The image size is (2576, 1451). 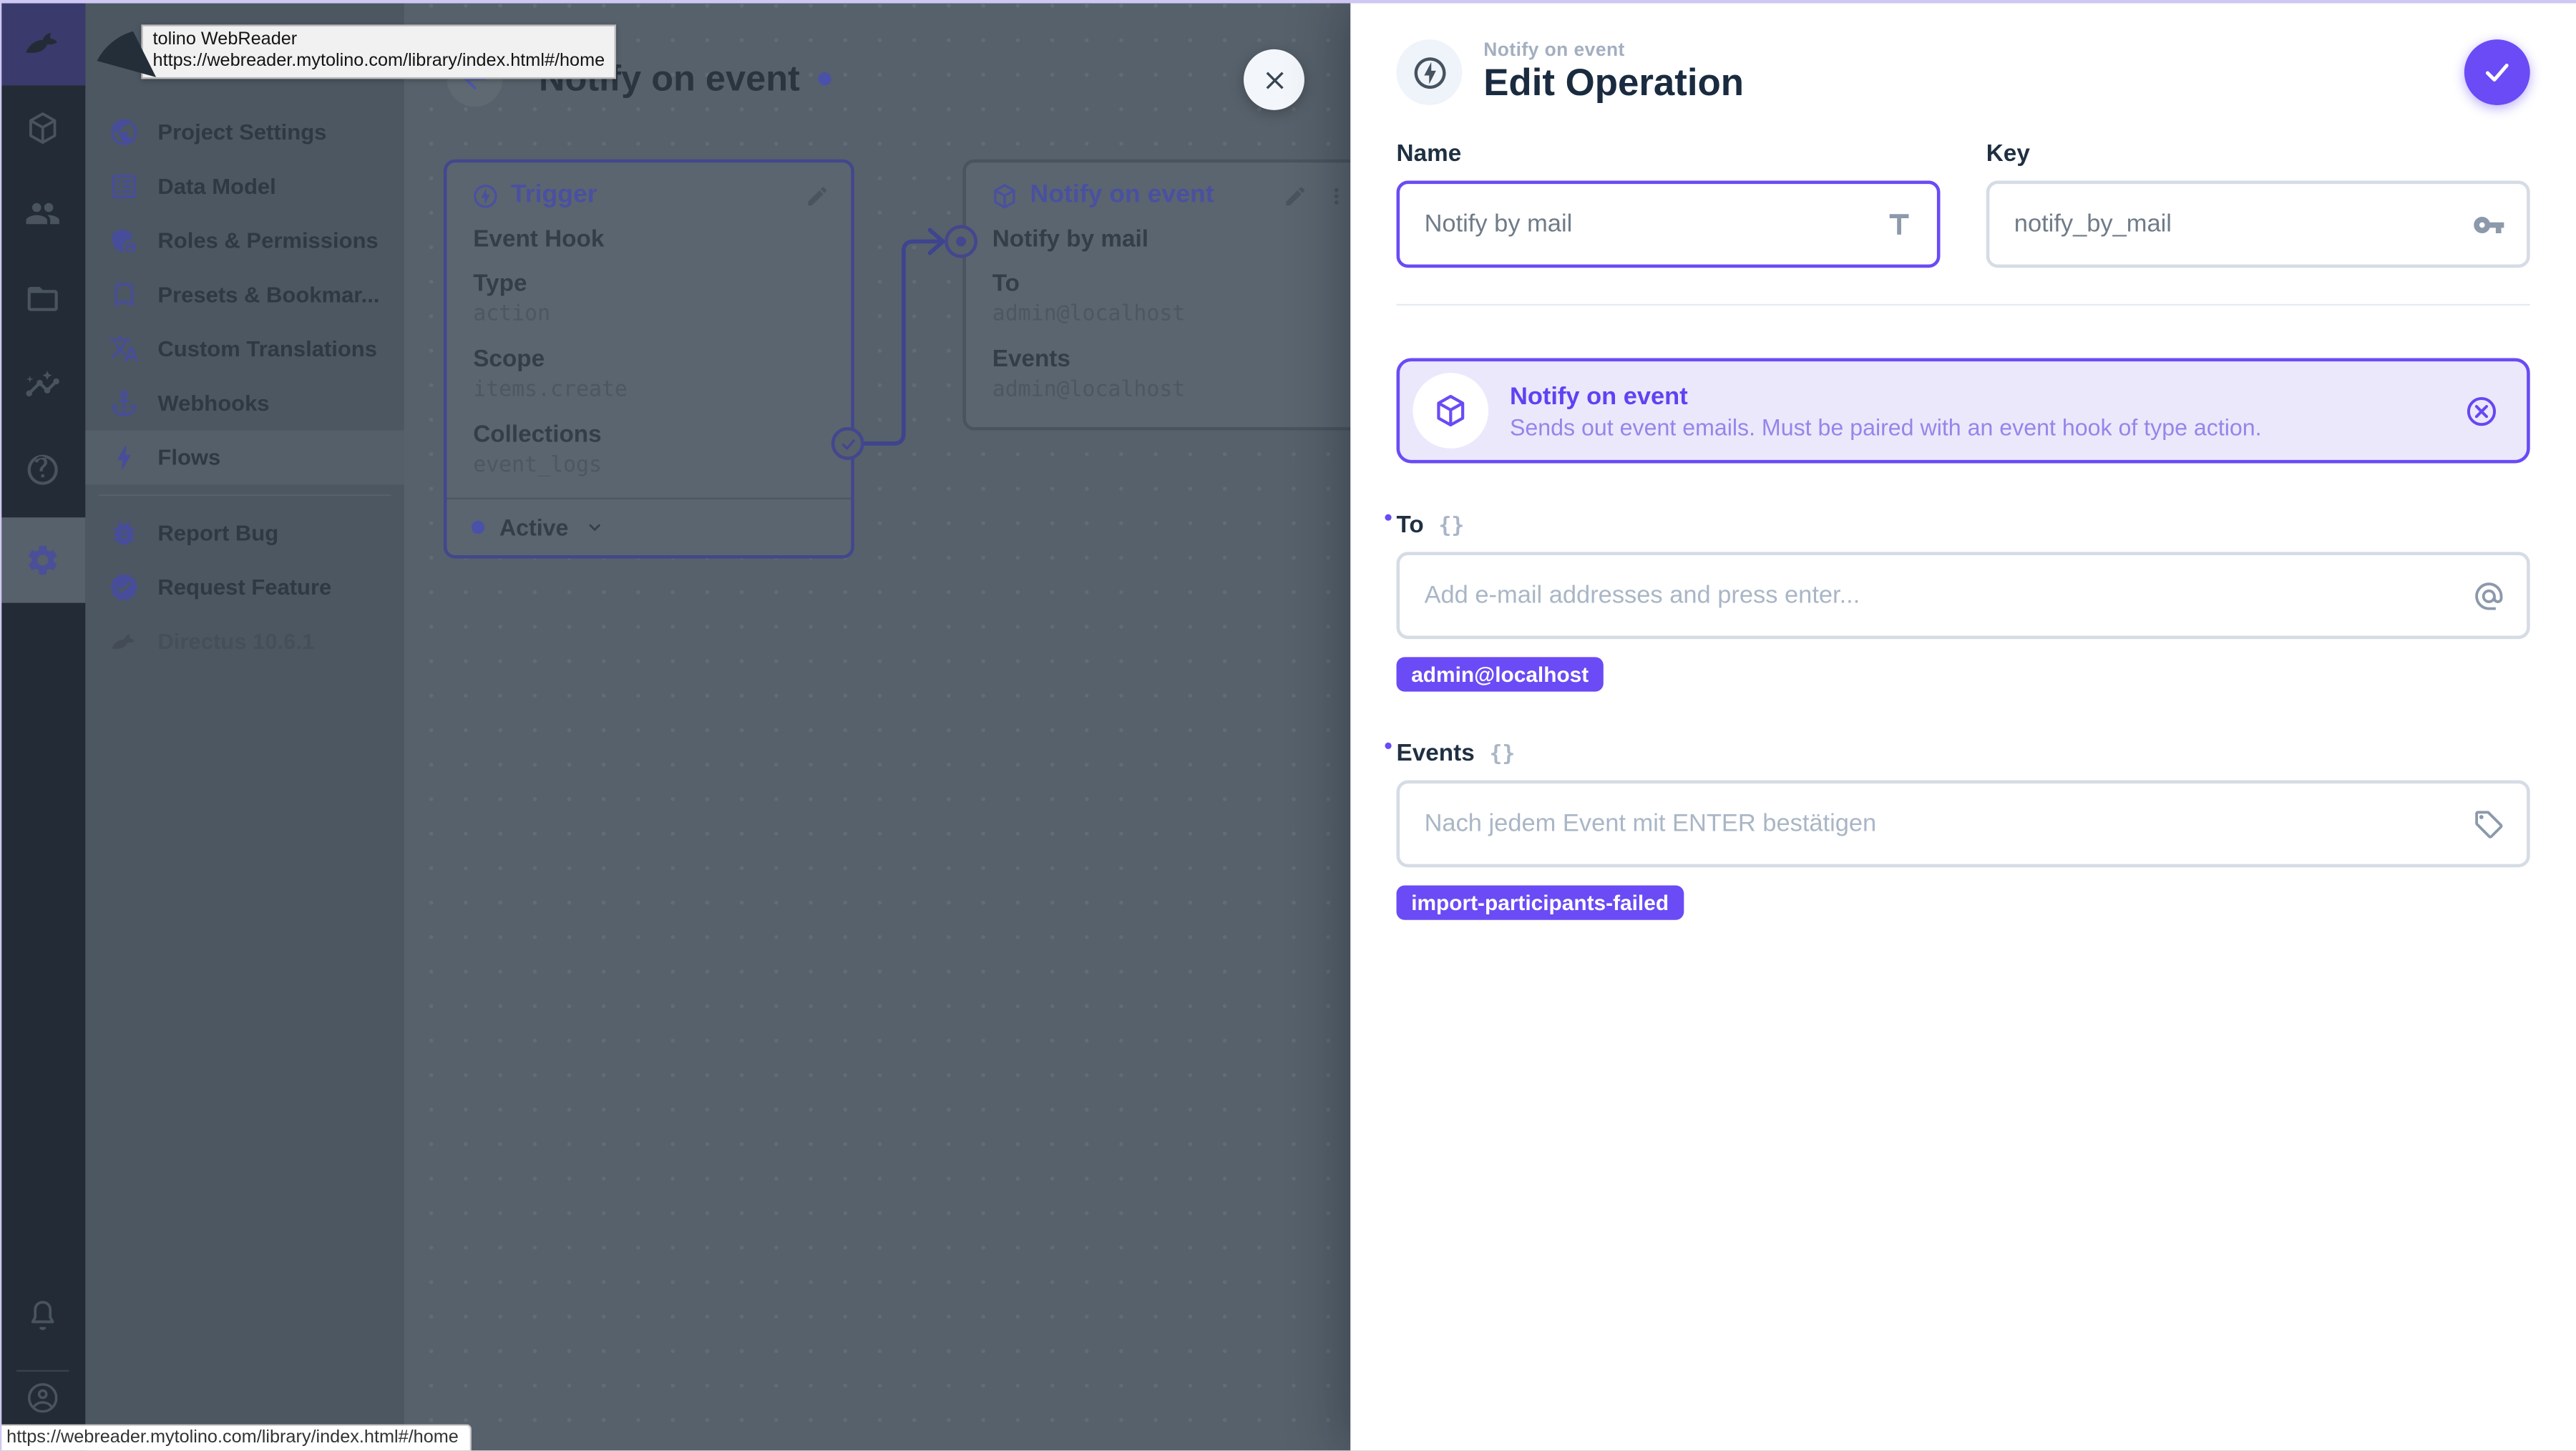 What do you see at coordinates (539, 239) in the screenshot?
I see `trigger-name: Event Hook` at bounding box center [539, 239].